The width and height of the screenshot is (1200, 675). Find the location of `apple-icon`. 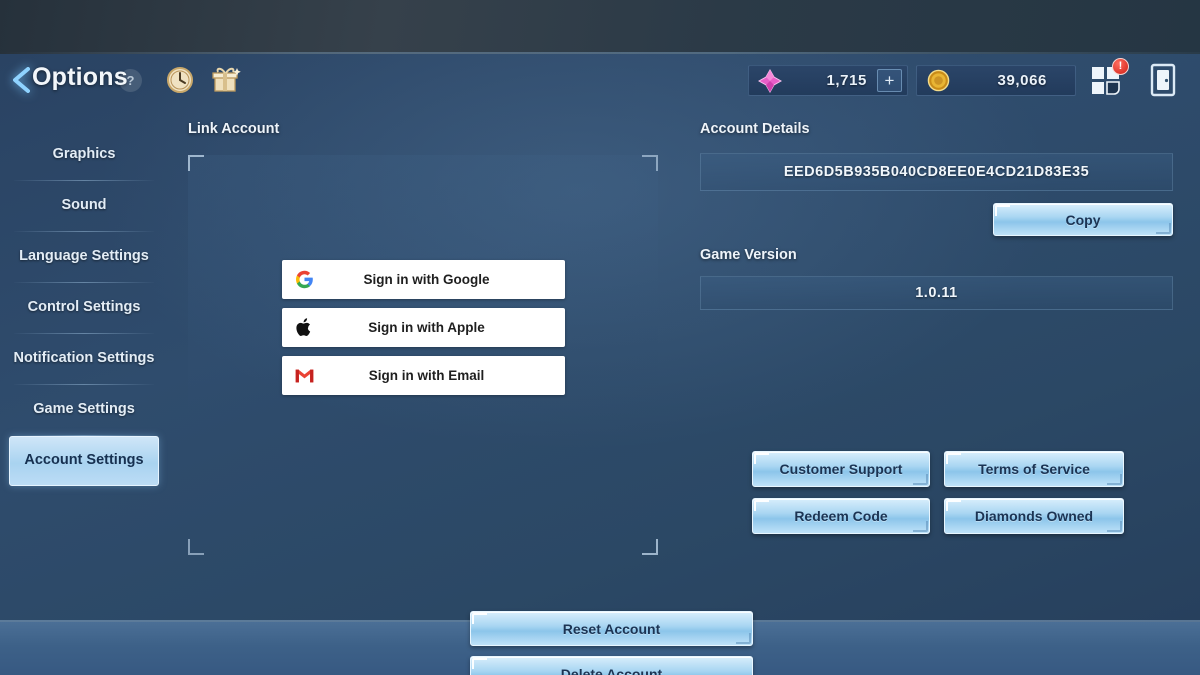

apple-icon is located at coordinates (304, 327).